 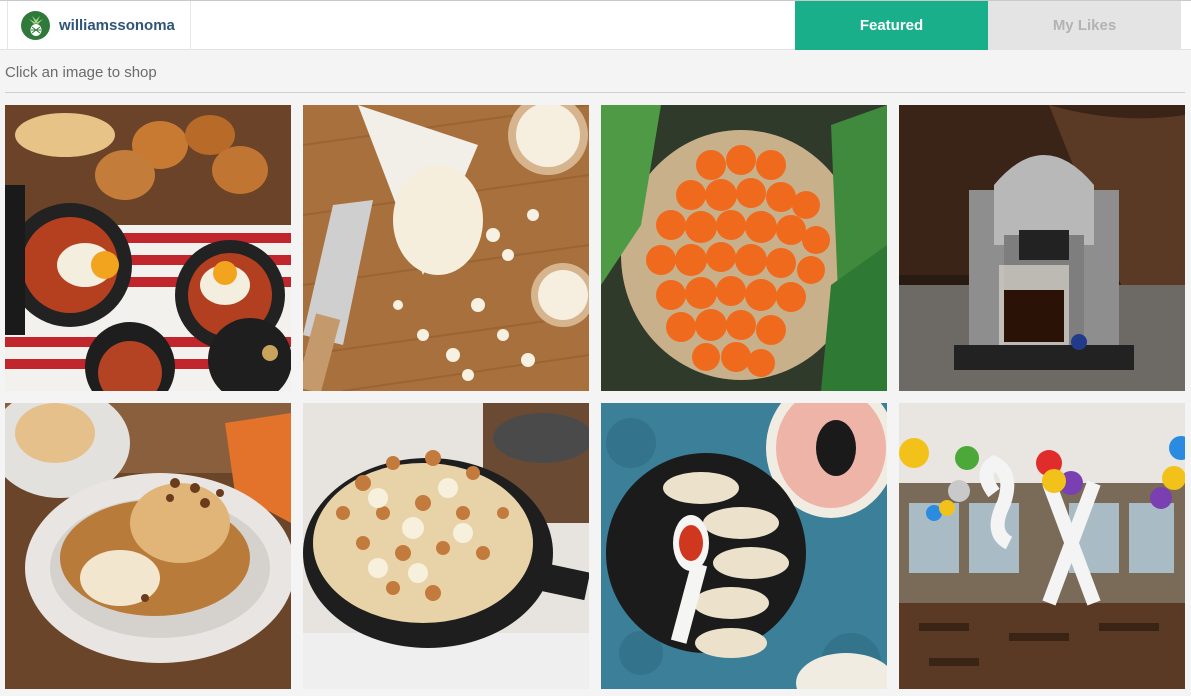 I want to click on product-tile-cauliflower-gratin, so click(x=446, y=546).